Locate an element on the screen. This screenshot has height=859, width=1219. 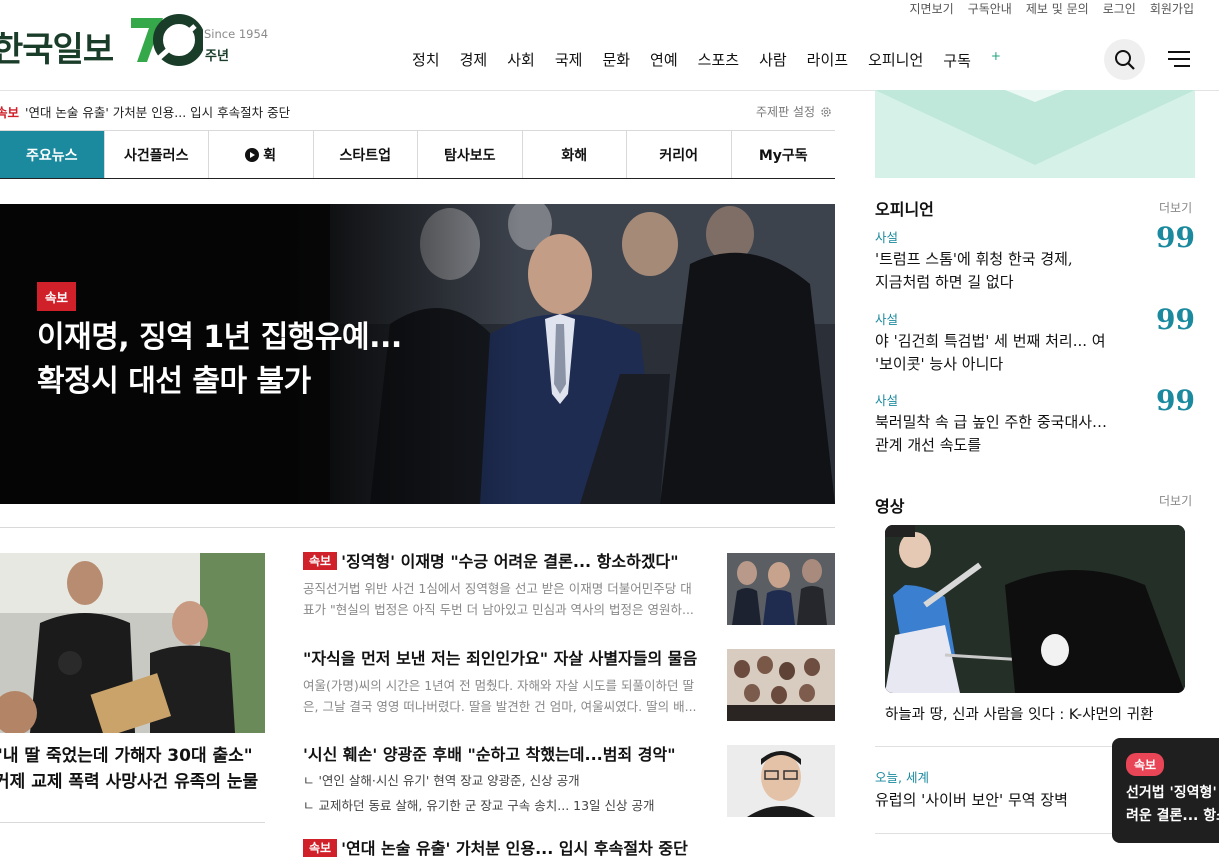
nav-item-opinion: 오피니언 is located at coordinates (895, 60).